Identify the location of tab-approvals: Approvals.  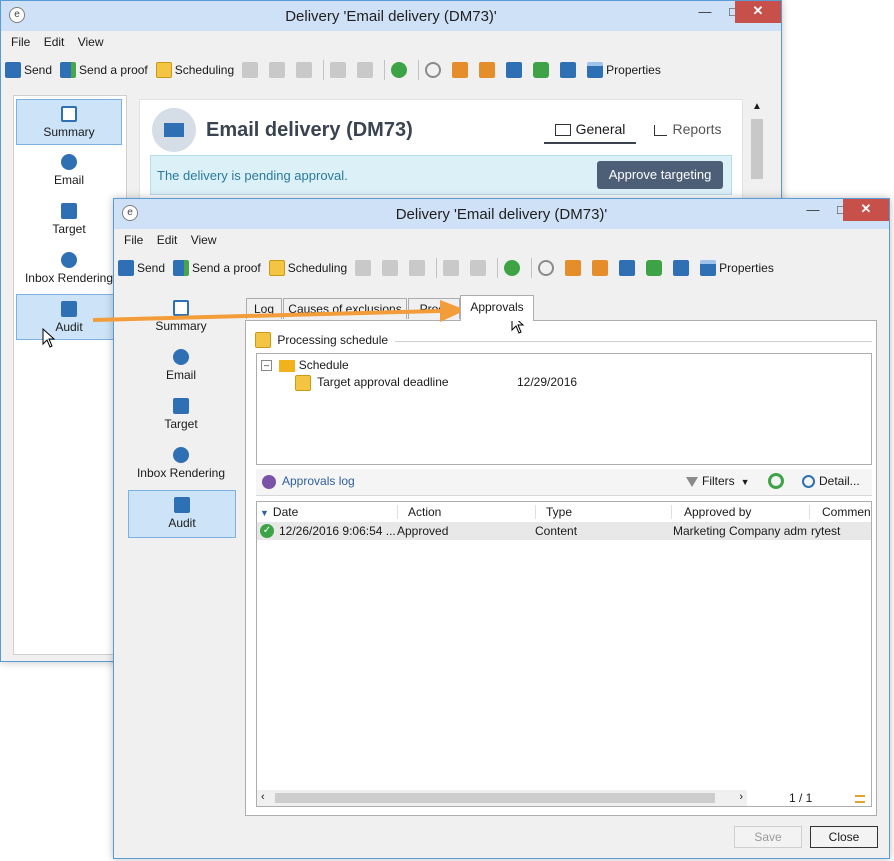
(497, 308).